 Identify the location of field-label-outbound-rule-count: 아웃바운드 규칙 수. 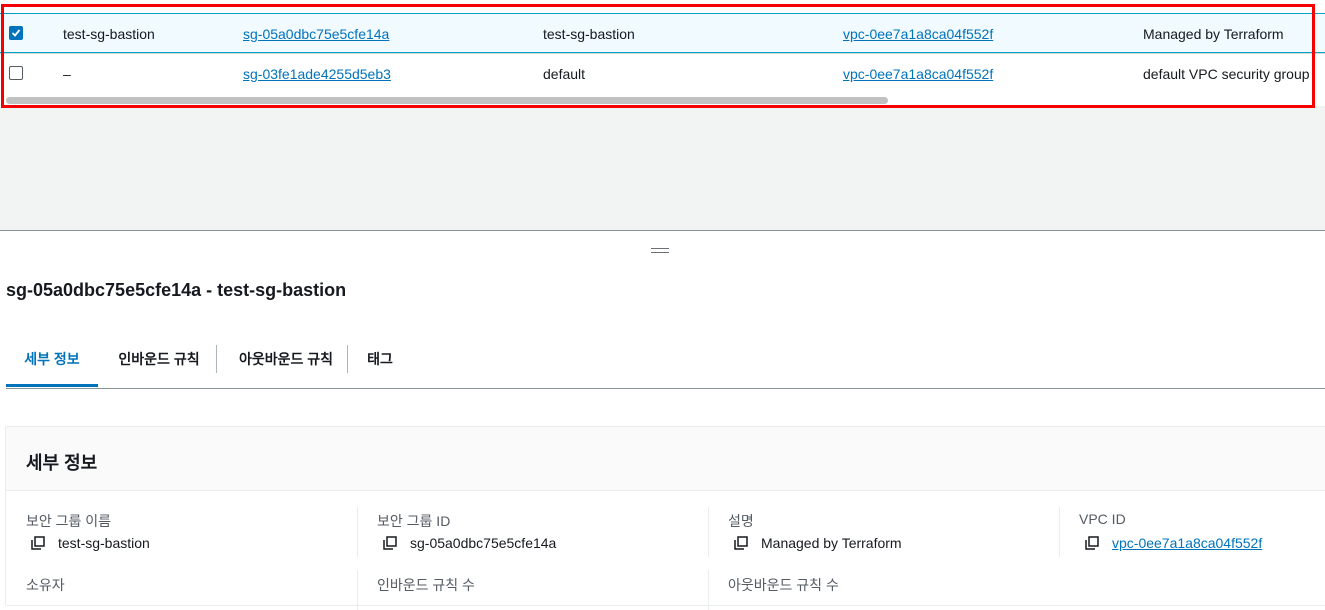
(783, 585).